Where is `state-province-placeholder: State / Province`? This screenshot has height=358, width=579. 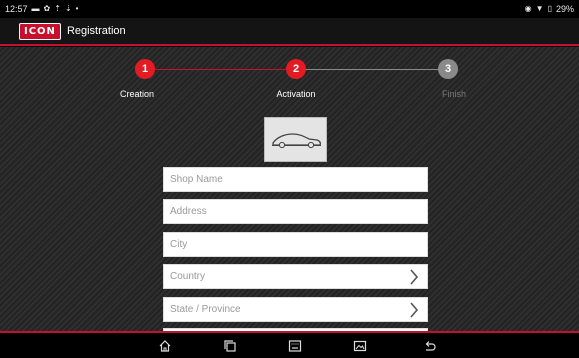
state-province-placeholder: State / Province is located at coordinates (205, 309).